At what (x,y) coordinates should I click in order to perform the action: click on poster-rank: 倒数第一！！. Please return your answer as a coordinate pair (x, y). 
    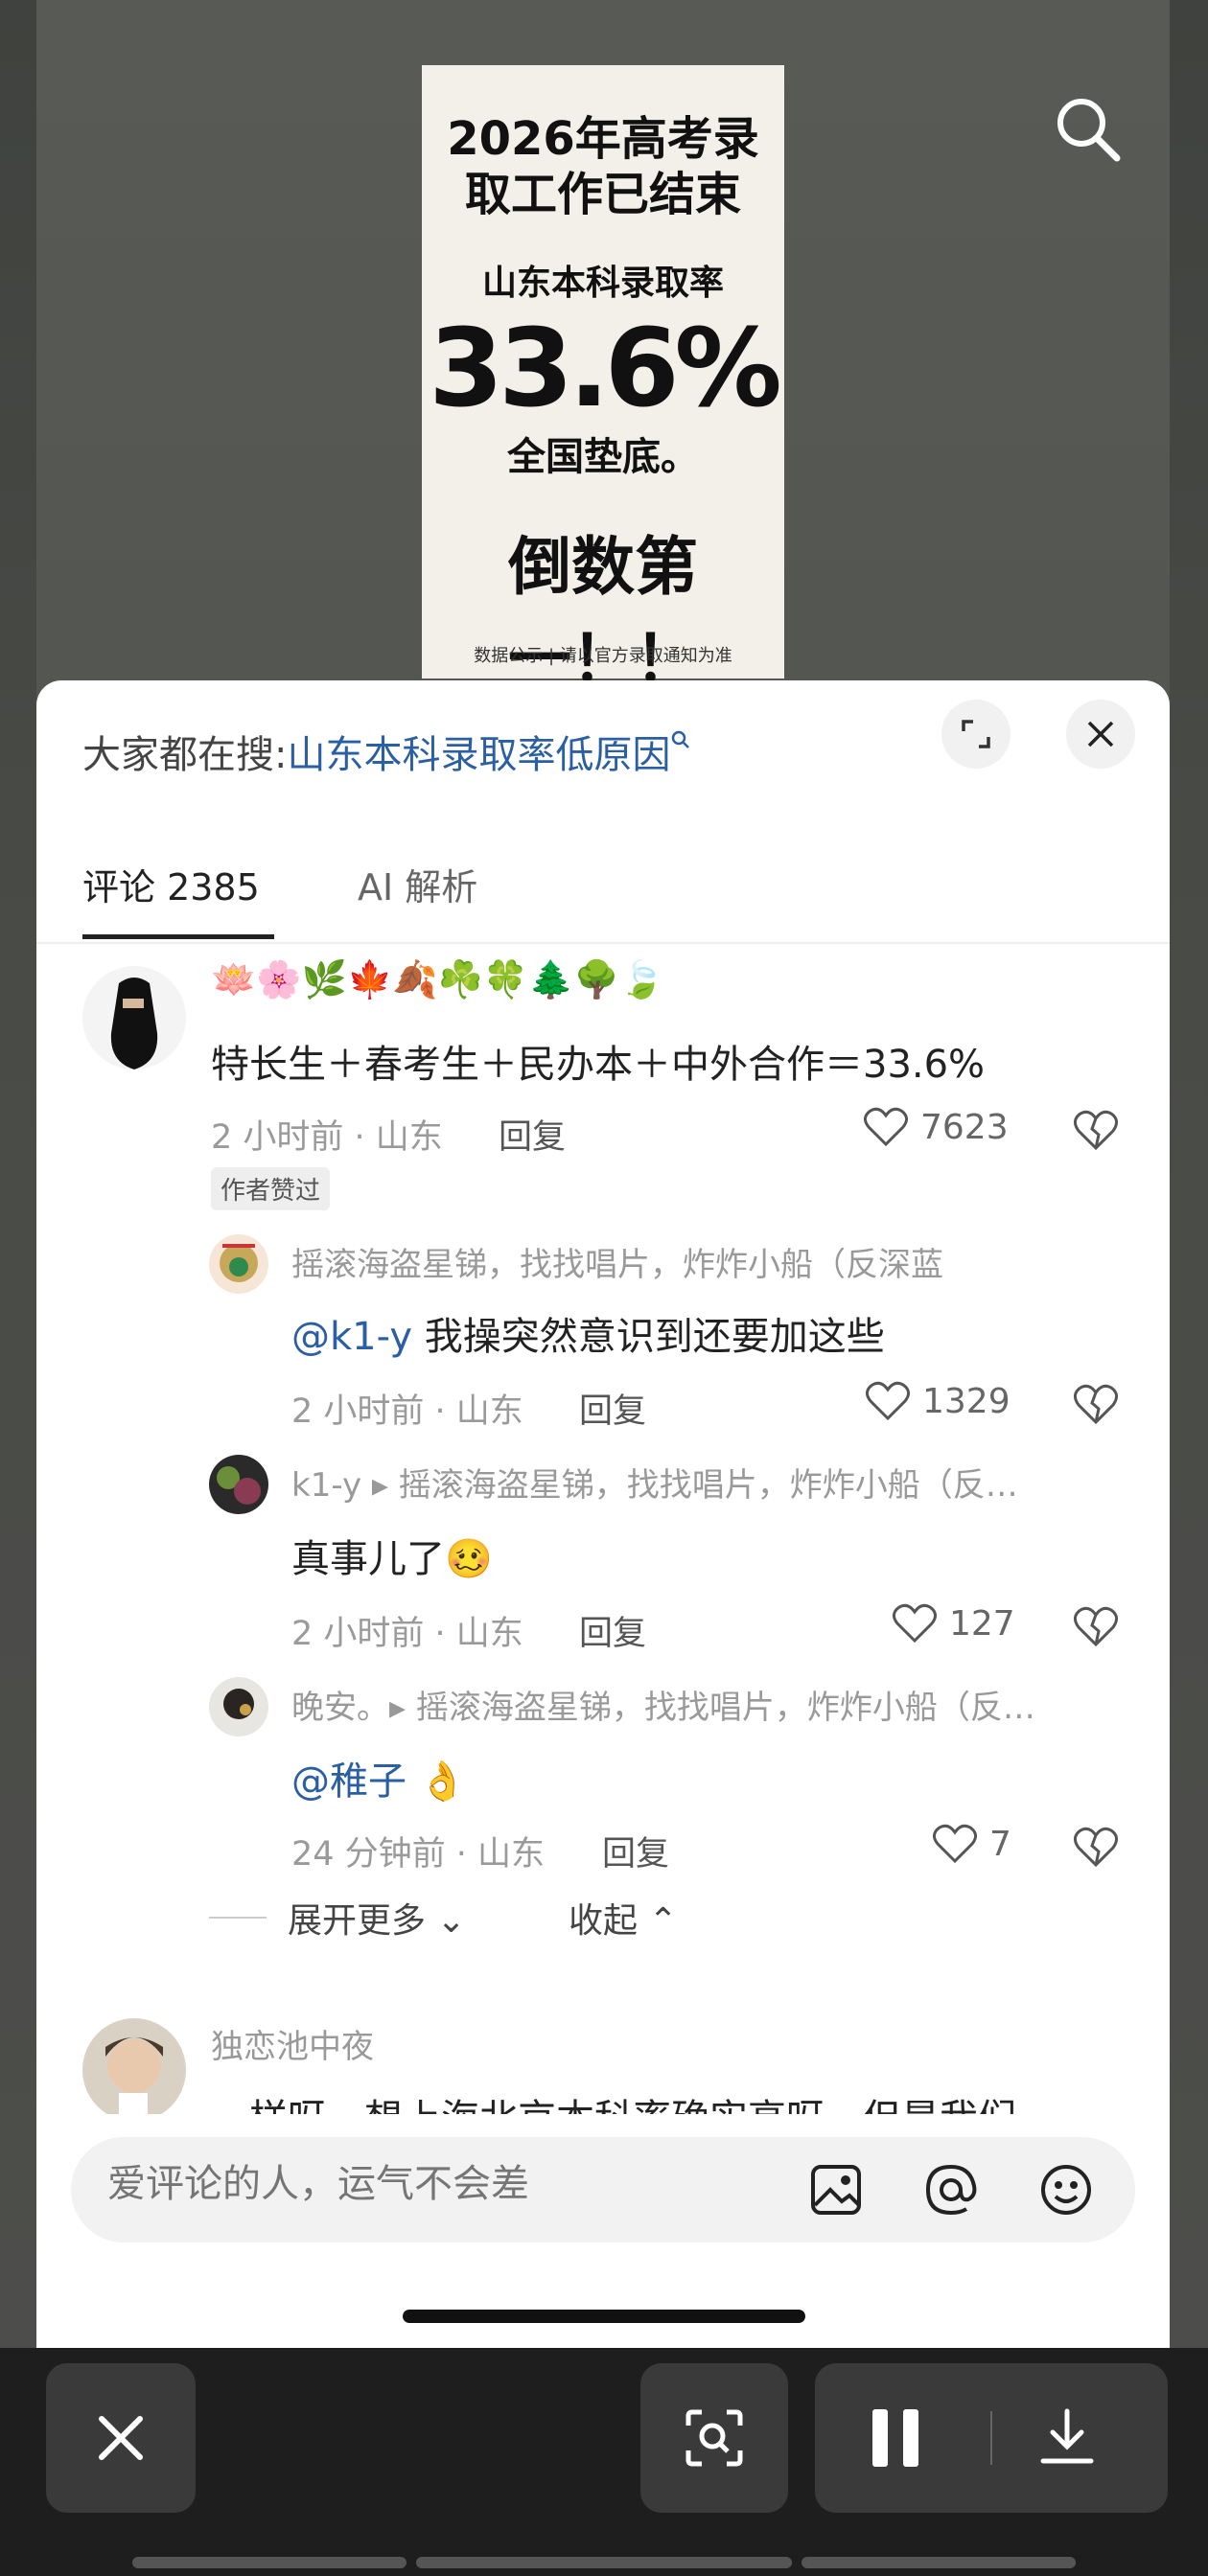
    Looking at the image, I should click on (603, 613).